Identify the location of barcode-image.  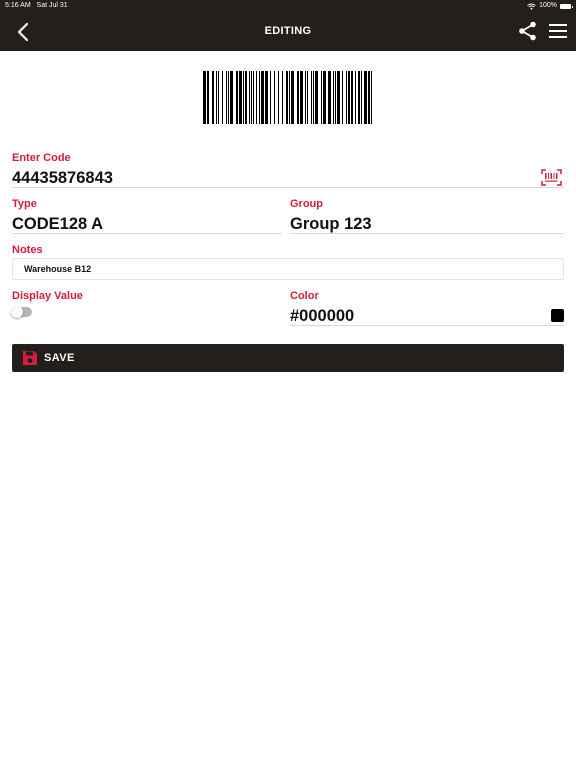
(287, 97).